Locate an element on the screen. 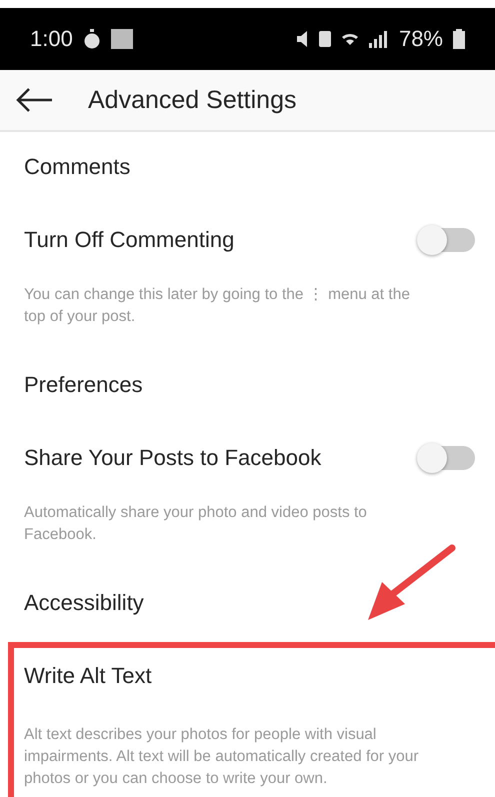 The width and height of the screenshot is (495, 797). setting-label: Share Your Posts to Facebook is located at coordinates (173, 458).